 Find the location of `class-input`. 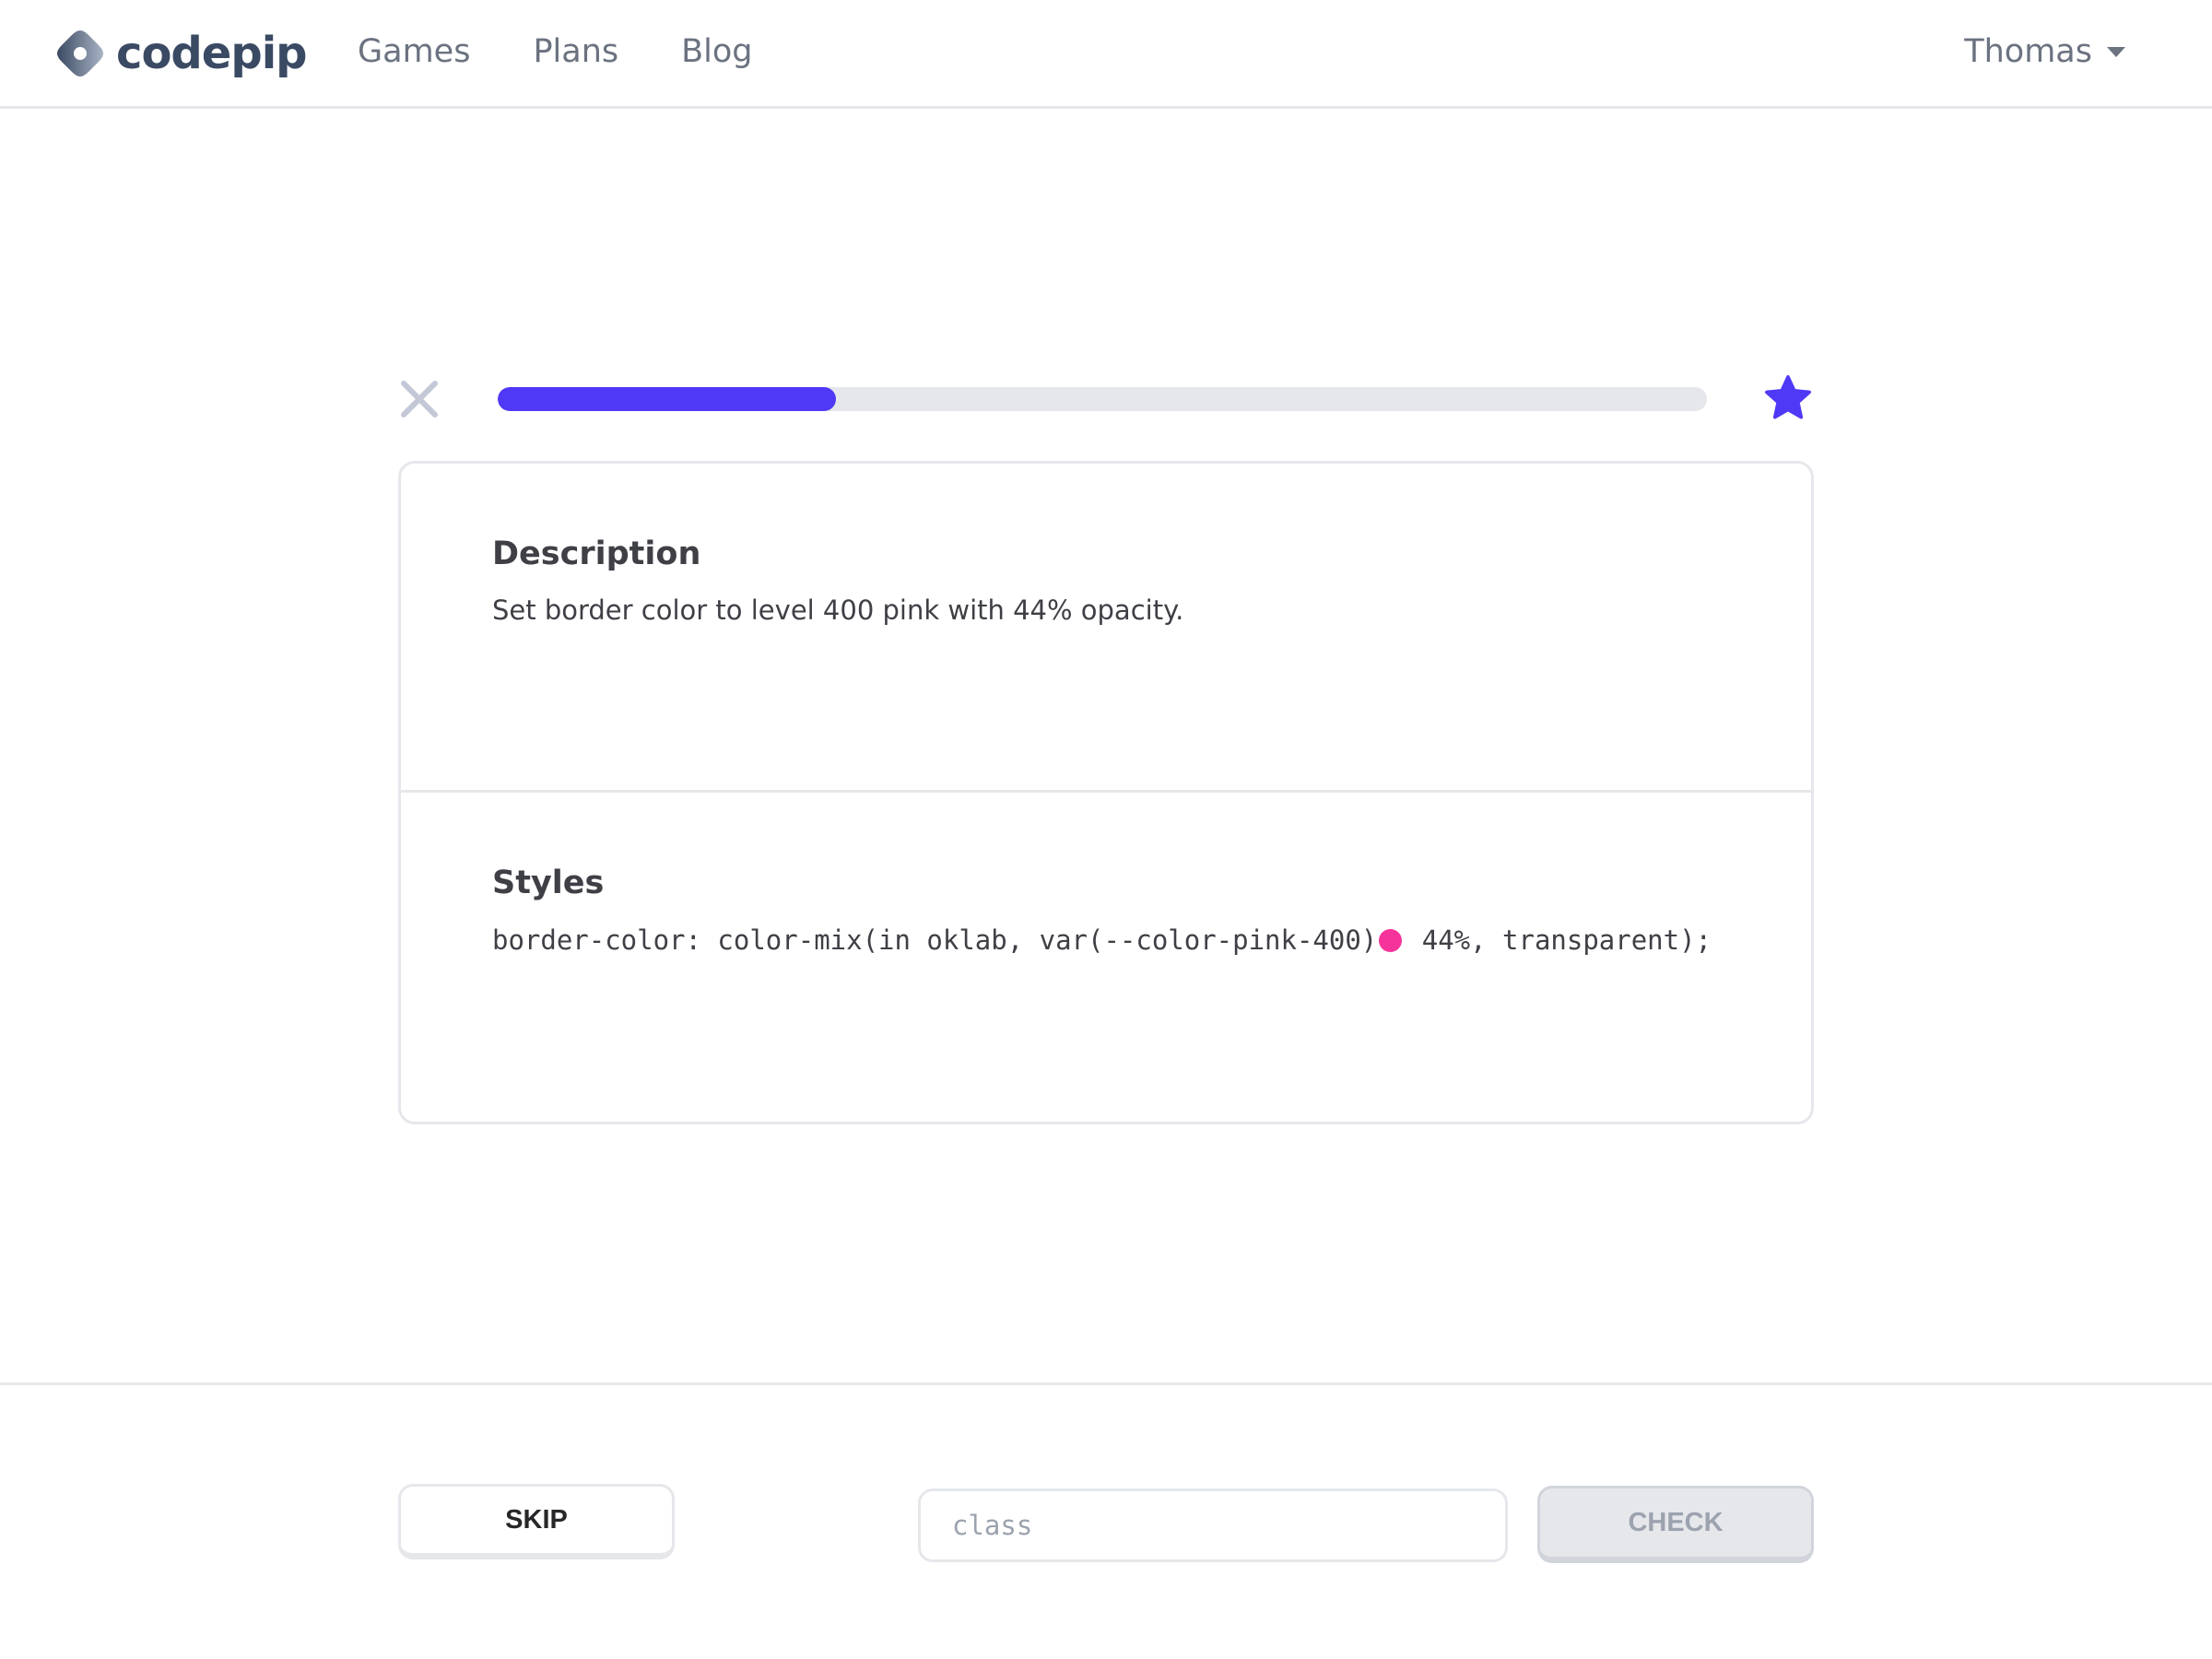

class-input is located at coordinates (1213, 1525).